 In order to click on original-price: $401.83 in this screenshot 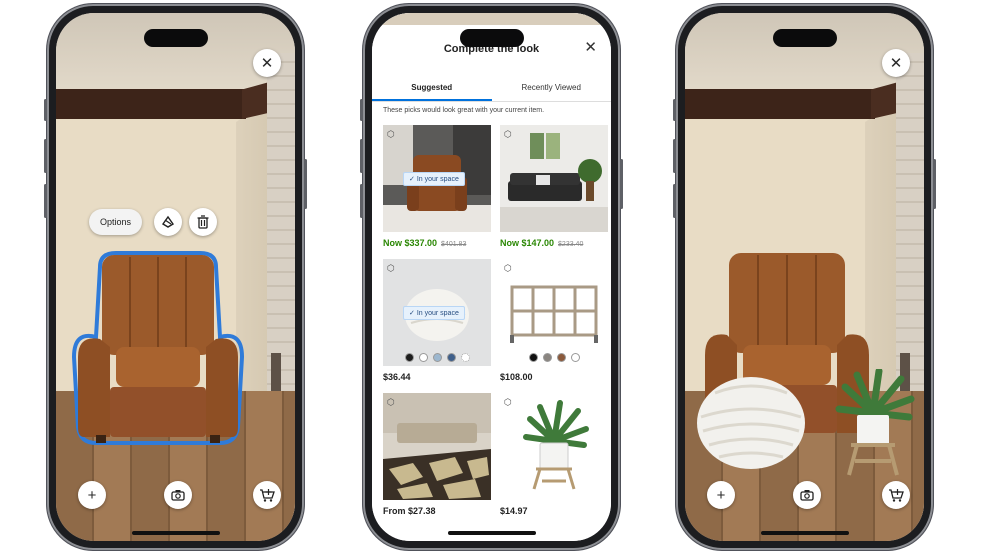, I will do `click(454, 244)`.